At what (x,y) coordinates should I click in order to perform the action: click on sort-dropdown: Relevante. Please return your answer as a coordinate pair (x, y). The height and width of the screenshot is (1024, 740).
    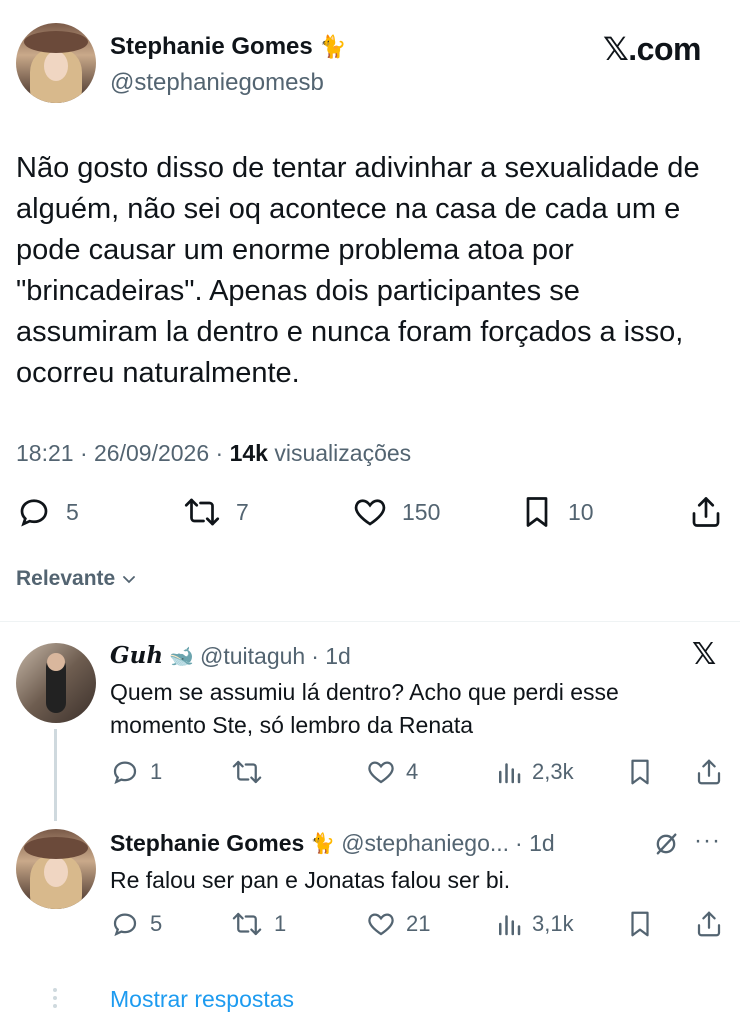
    Looking at the image, I should click on (76, 579).